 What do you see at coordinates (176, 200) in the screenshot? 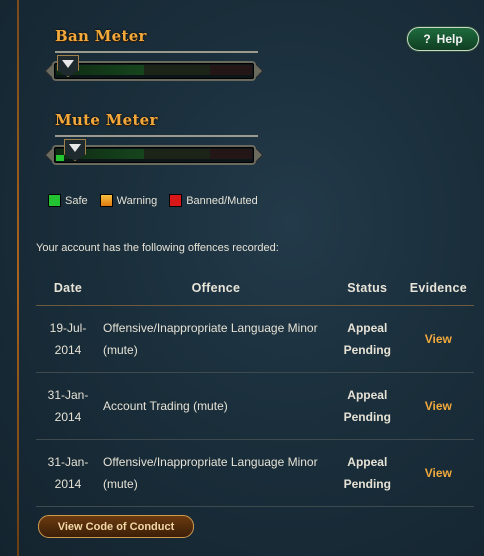
I see `legend-swatch-banned` at bounding box center [176, 200].